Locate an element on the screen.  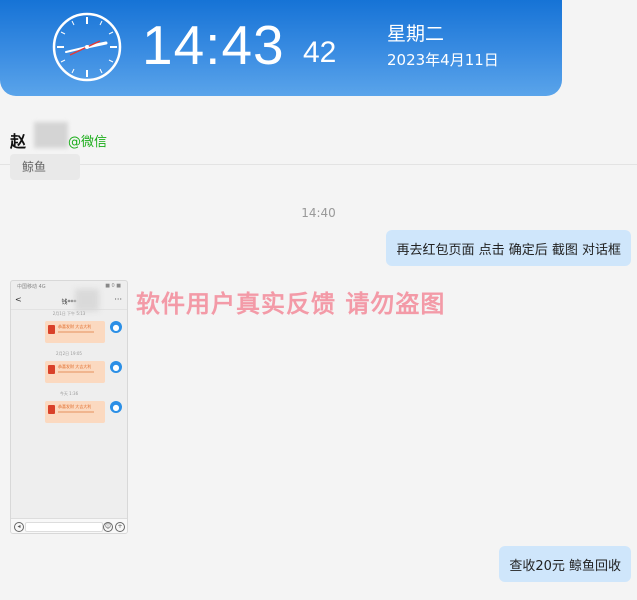
status-left-text: 中国移动 4G is located at coordinates (31, 287).